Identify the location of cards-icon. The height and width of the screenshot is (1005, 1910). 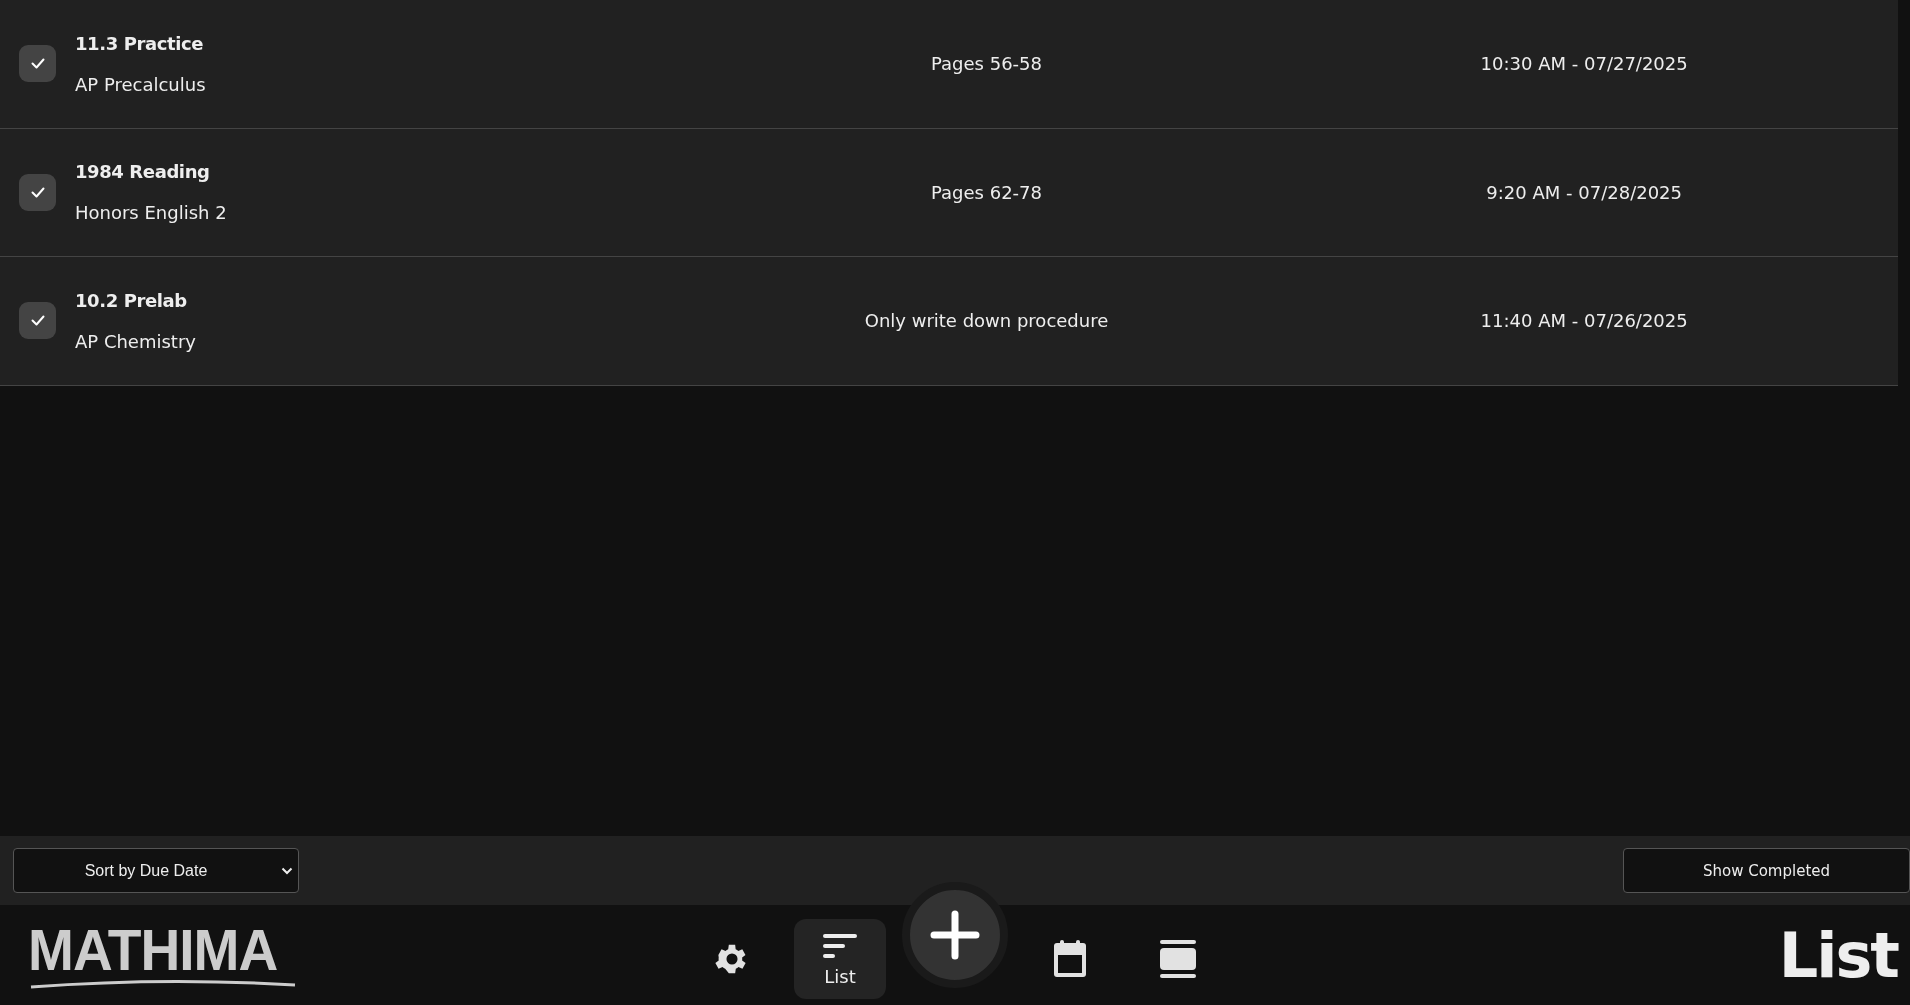
(1178, 959).